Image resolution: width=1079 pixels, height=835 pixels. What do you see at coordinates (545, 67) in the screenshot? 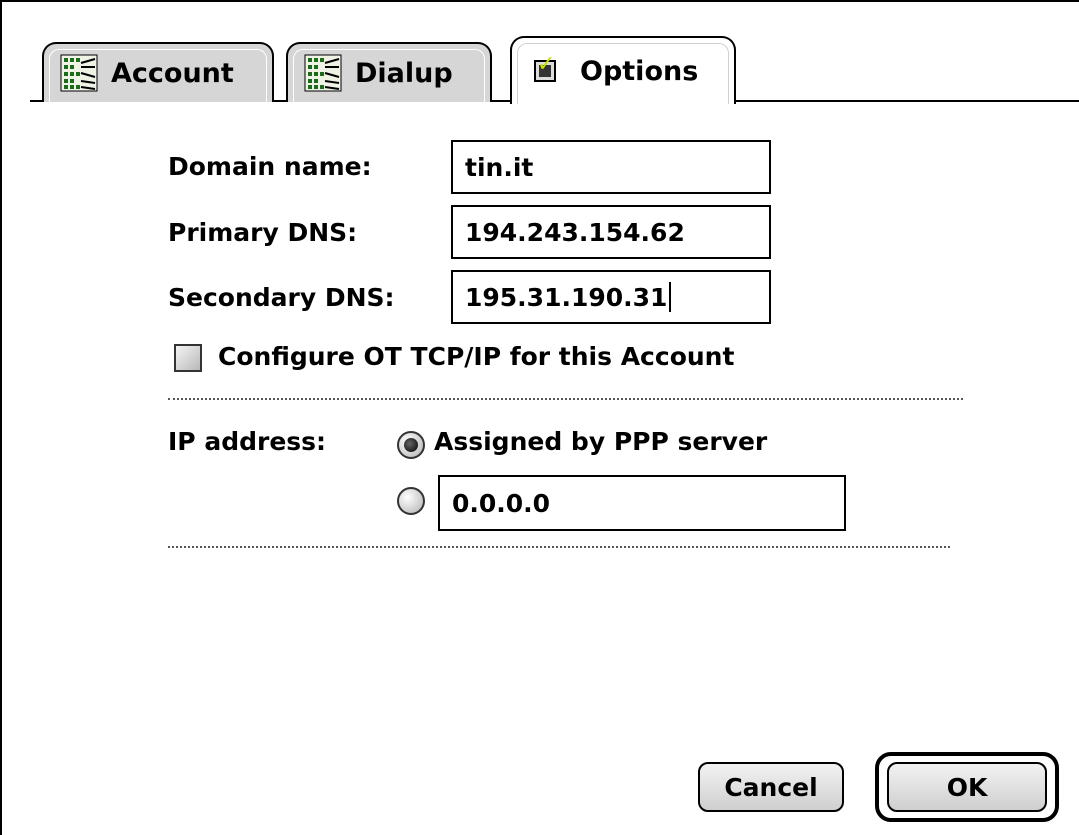
I see `checkbox-checked-icon: ✓` at bounding box center [545, 67].